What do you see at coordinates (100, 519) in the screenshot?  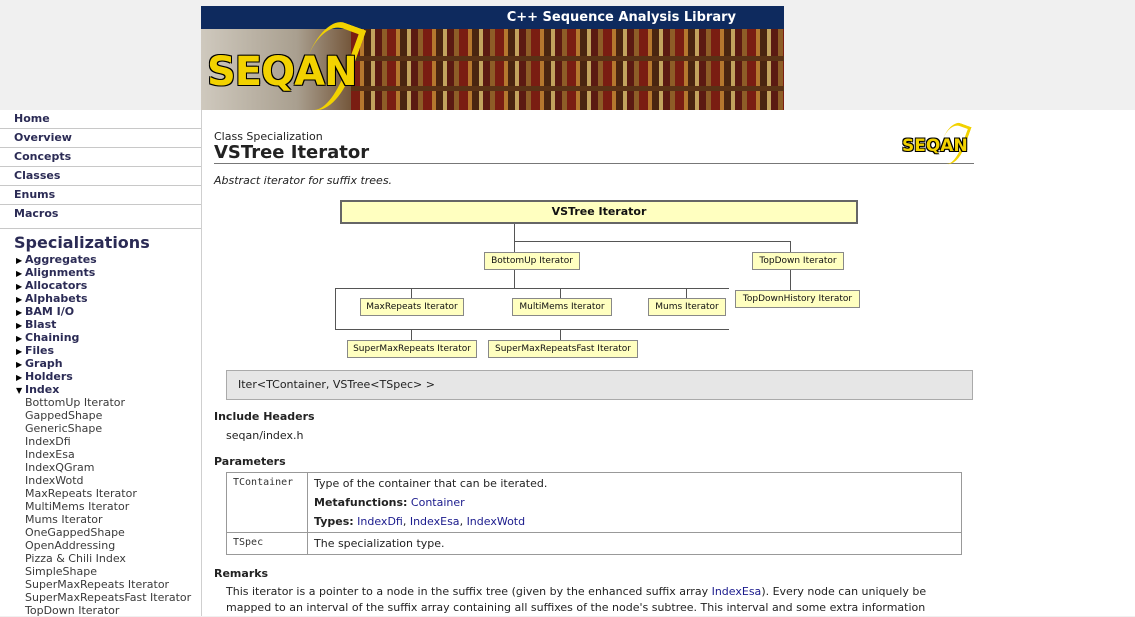 I see `sidebar-item: Mums Iterator` at bounding box center [100, 519].